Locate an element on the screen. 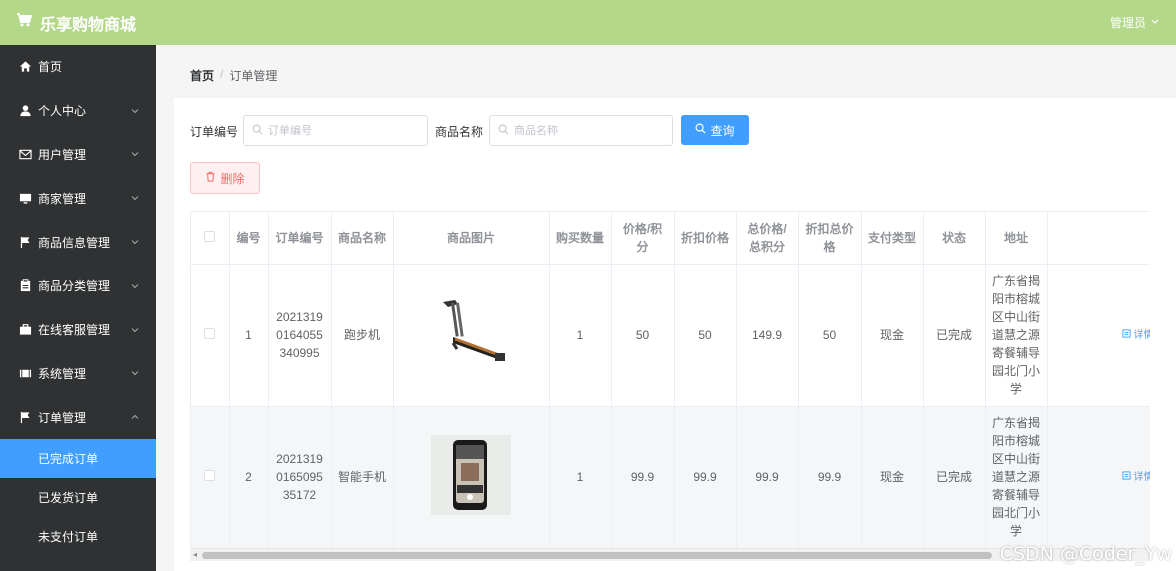 The width and height of the screenshot is (1176, 571). cell-total: 99.9 is located at coordinates (767, 477).